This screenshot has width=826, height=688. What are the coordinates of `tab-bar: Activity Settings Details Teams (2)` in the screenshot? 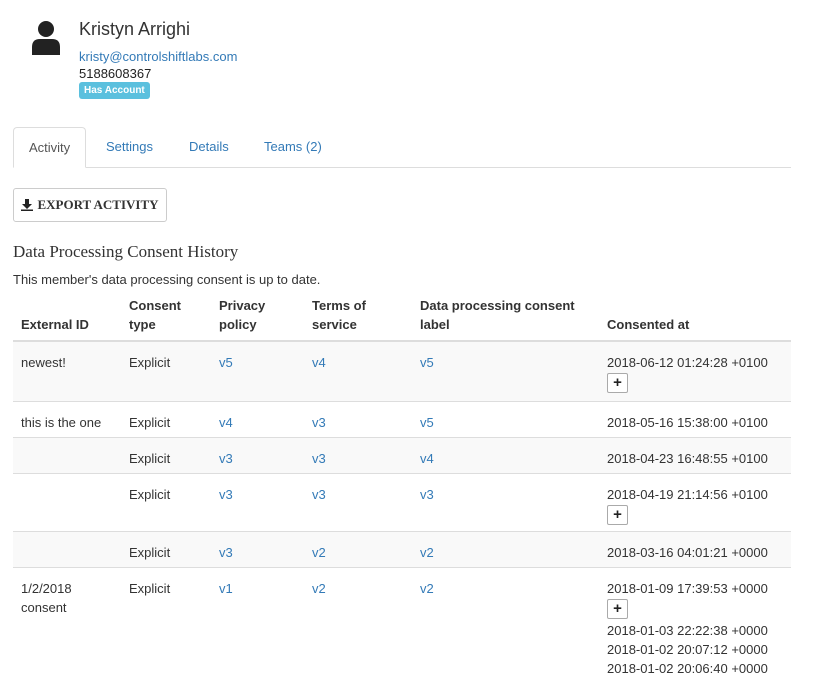 It's located at (402, 147).